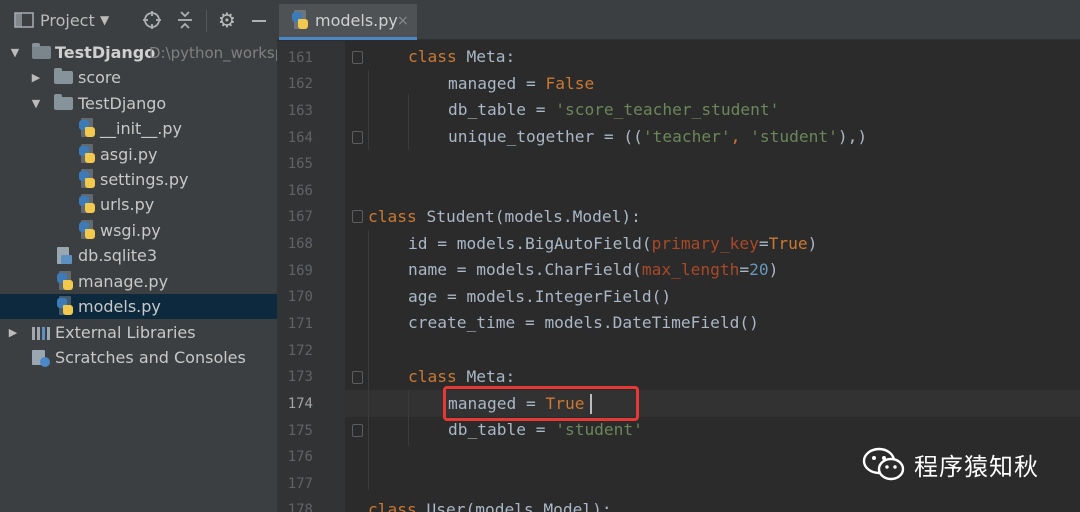  I want to click on code-line-161: class Meta:, so click(462, 56).